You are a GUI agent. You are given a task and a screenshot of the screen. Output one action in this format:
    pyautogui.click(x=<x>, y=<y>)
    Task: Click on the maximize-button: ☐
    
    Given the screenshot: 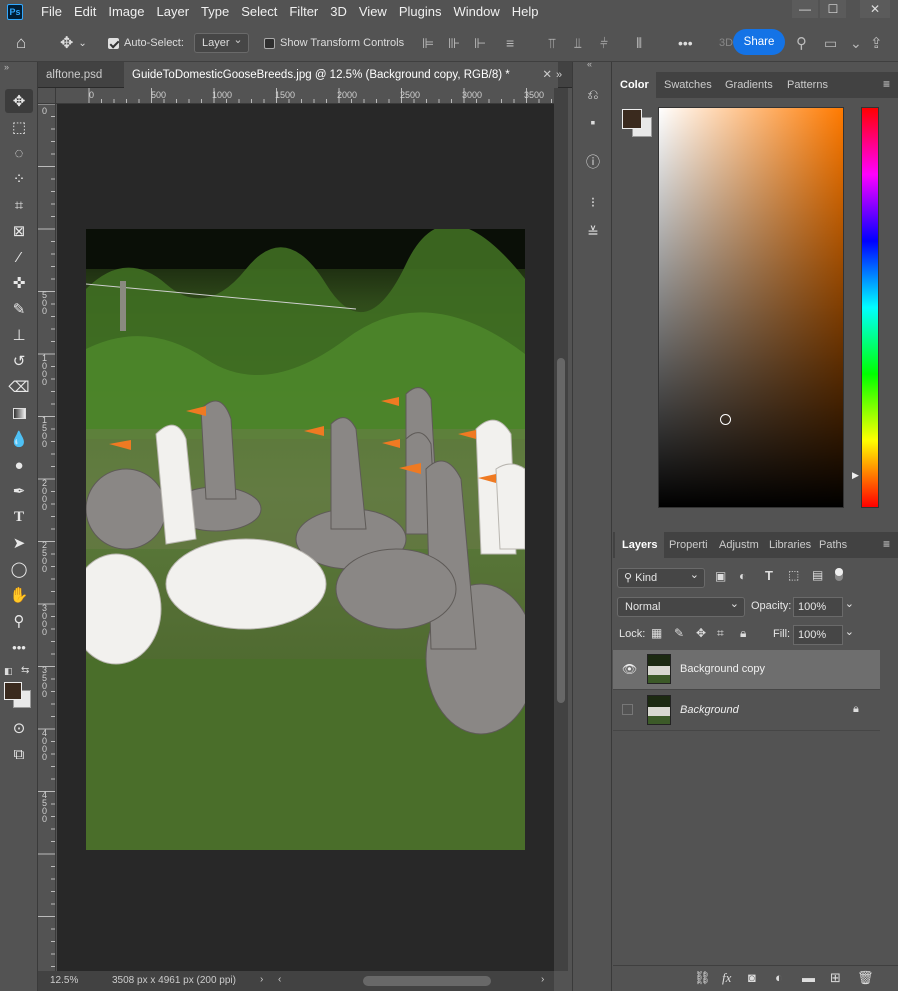 What is the action you would take?
    pyautogui.click(x=833, y=9)
    